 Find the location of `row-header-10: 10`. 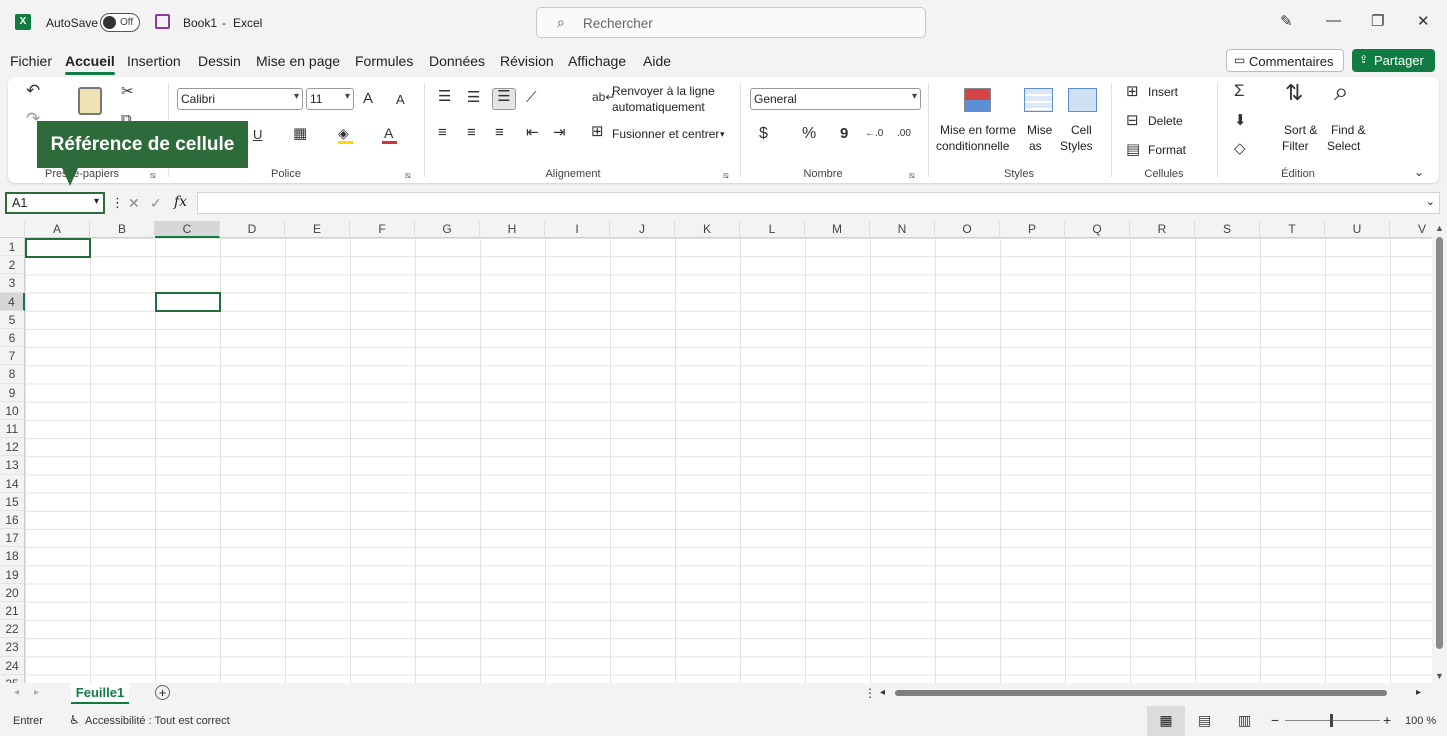

row-header-10: 10 is located at coordinates (12, 410).